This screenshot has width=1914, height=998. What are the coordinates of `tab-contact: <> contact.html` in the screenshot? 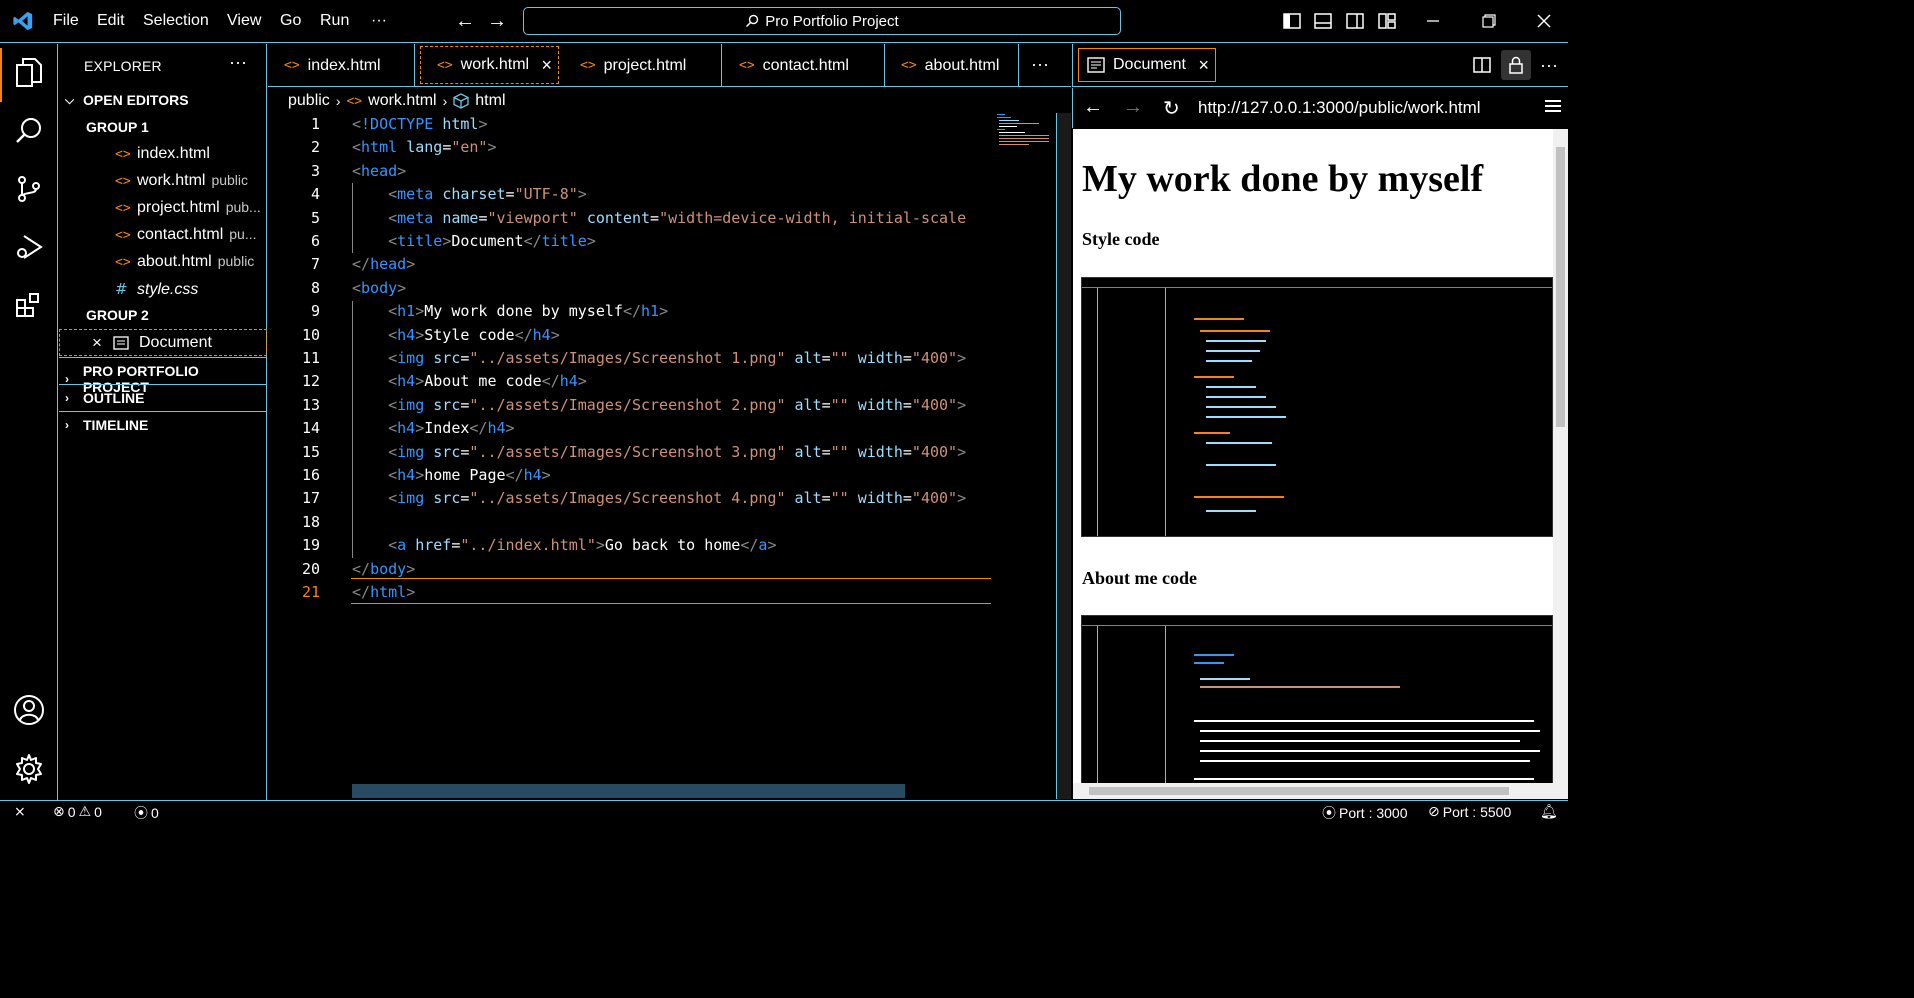 It's located at (804, 65).